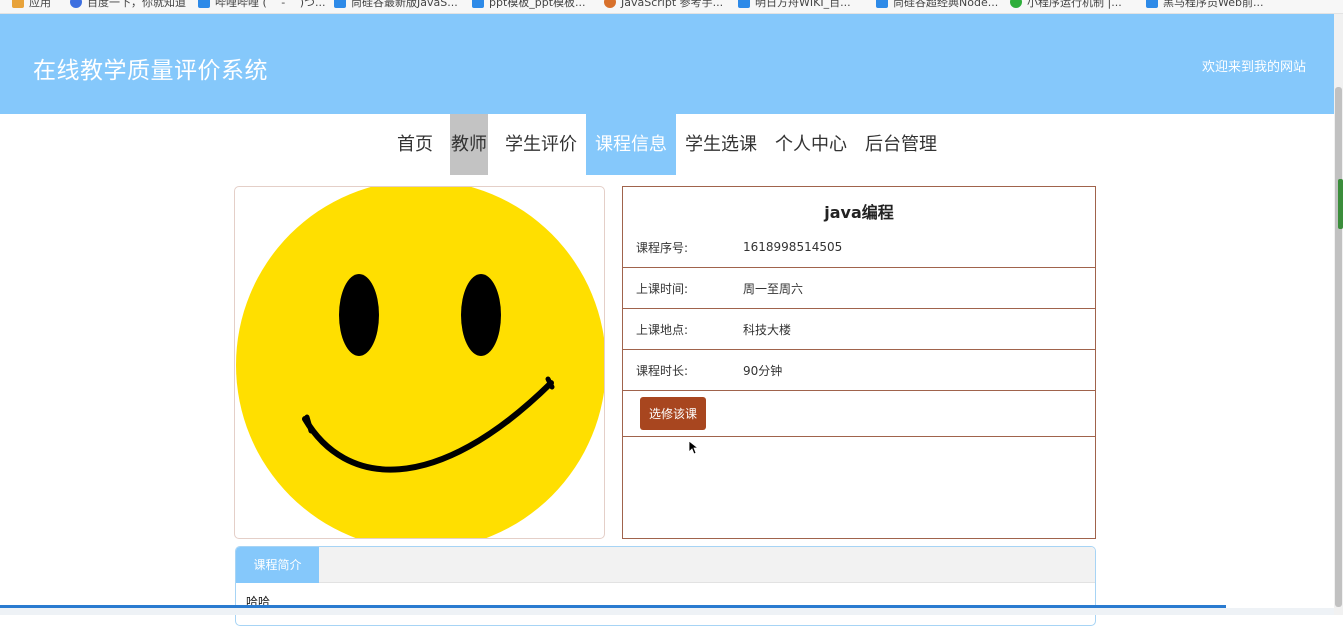 Image resolution: width=1343 pixels, height=626 pixels. I want to click on reference-icon, so click(610, 4).